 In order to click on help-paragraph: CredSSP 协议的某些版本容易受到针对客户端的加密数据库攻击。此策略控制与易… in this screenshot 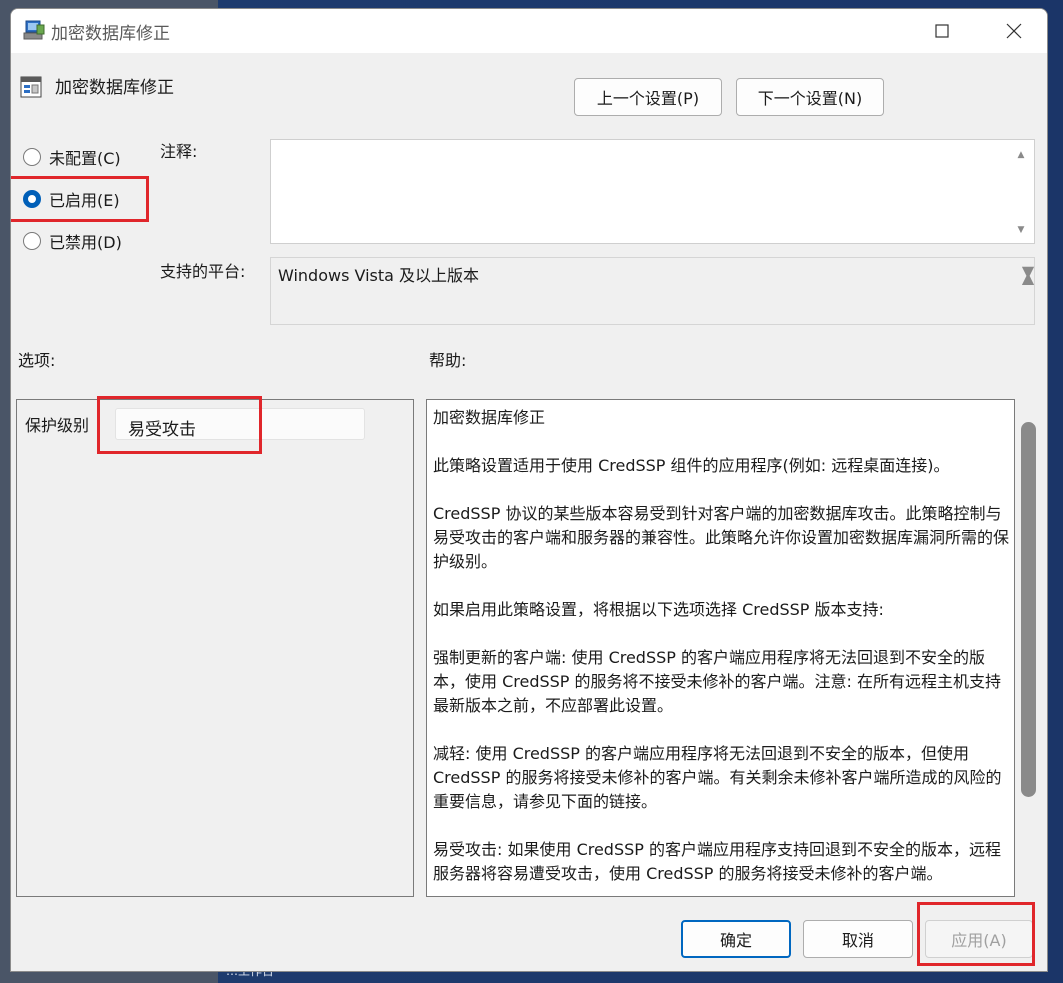, I will do `click(721, 537)`.